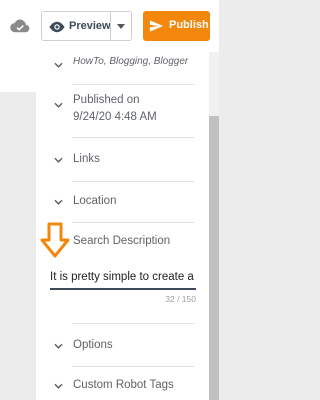  Describe the element at coordinates (95, 201) in the screenshot. I see `section-location-label: Location` at that location.